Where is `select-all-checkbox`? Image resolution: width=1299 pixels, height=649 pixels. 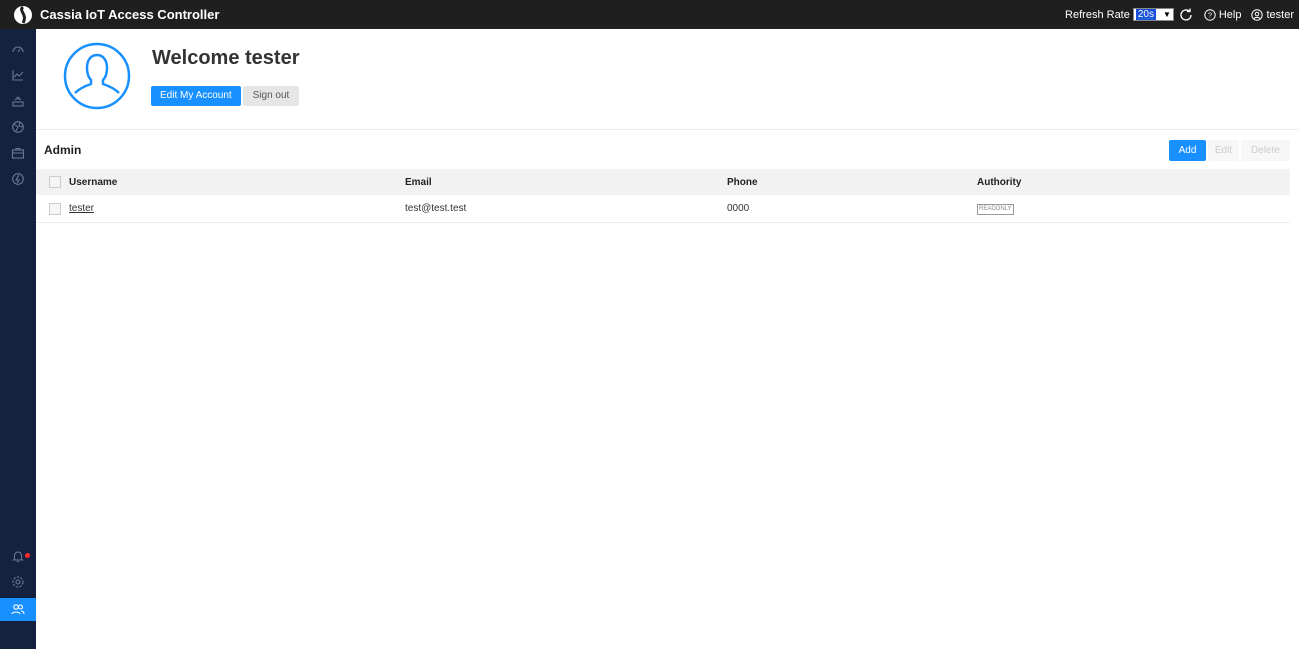 select-all-checkbox is located at coordinates (55, 182).